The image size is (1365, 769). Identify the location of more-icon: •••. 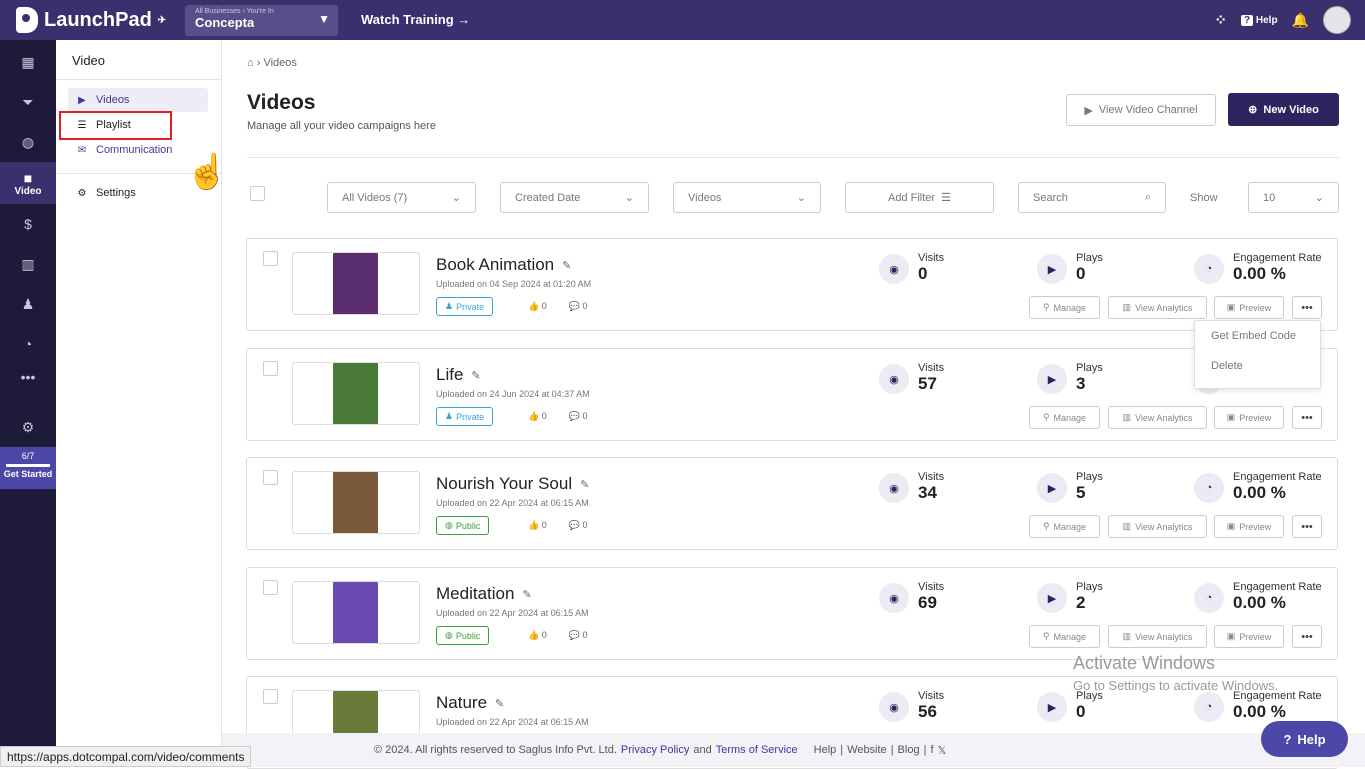
(28, 377).